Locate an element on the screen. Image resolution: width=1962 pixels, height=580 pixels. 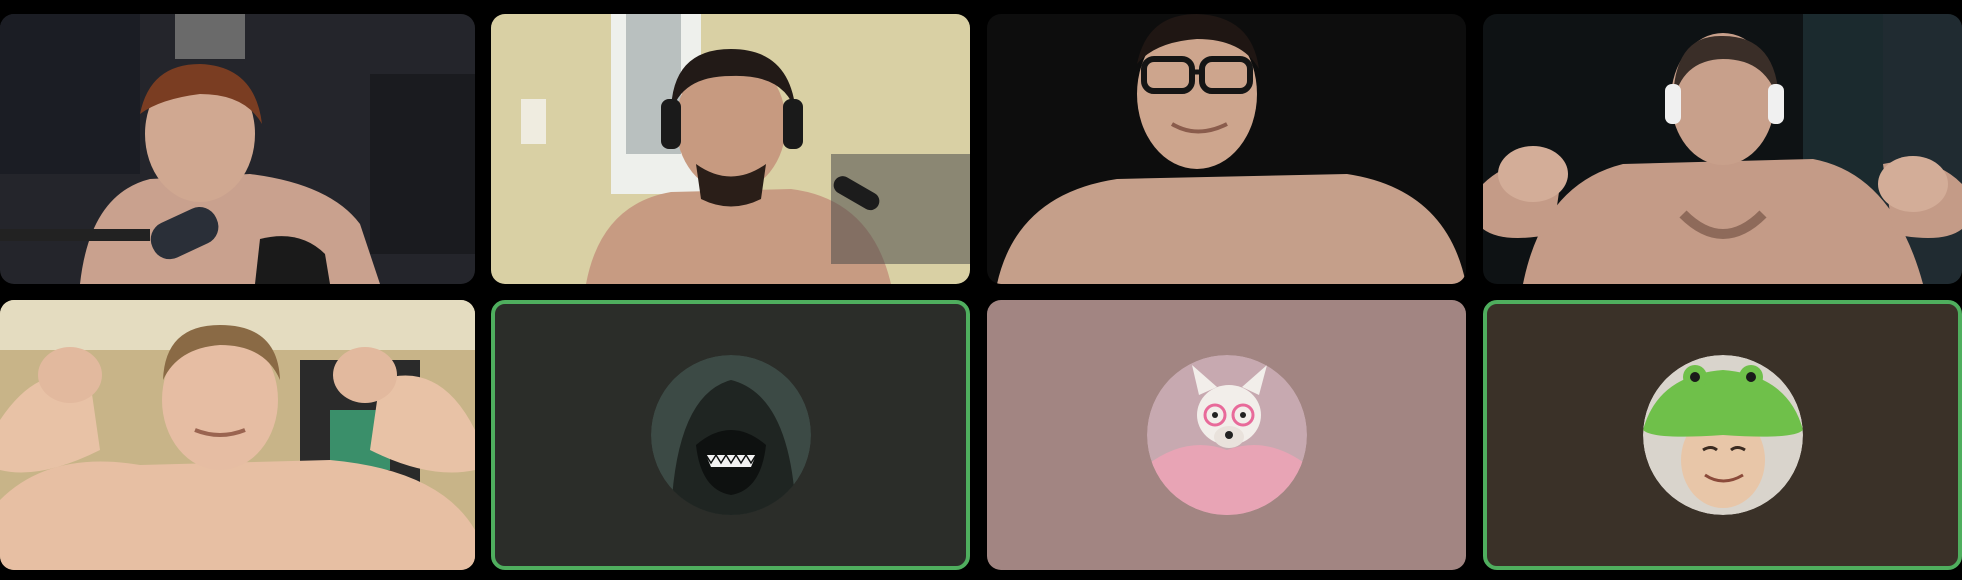
dog-with-glasses-avatar-icon is located at coordinates (1226, 435).